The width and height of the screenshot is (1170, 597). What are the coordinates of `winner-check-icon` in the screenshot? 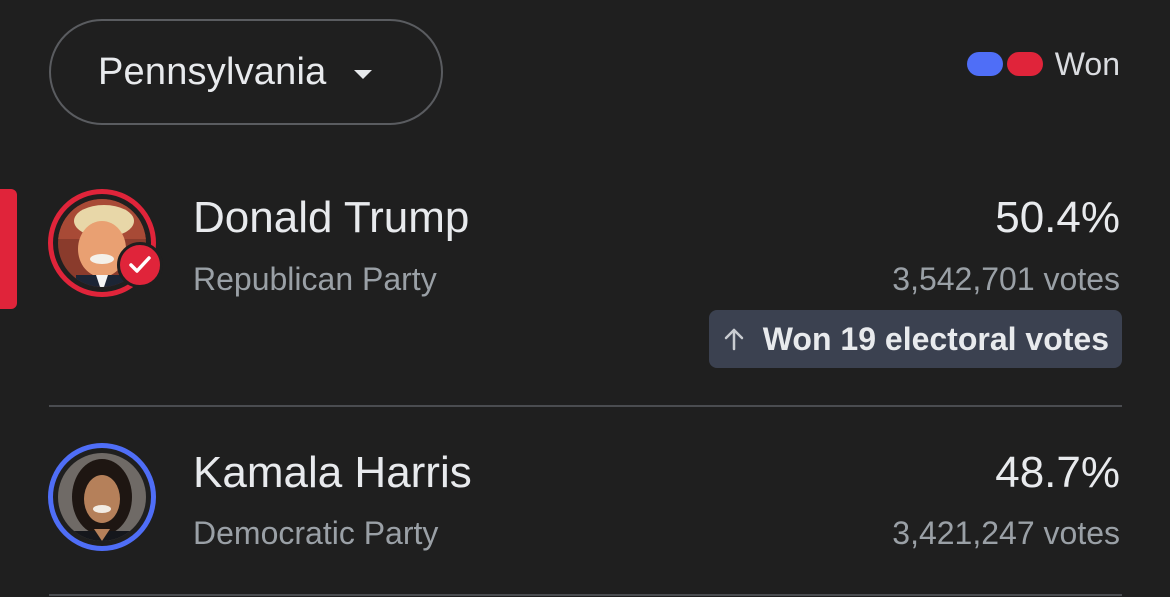 It's located at (140, 265).